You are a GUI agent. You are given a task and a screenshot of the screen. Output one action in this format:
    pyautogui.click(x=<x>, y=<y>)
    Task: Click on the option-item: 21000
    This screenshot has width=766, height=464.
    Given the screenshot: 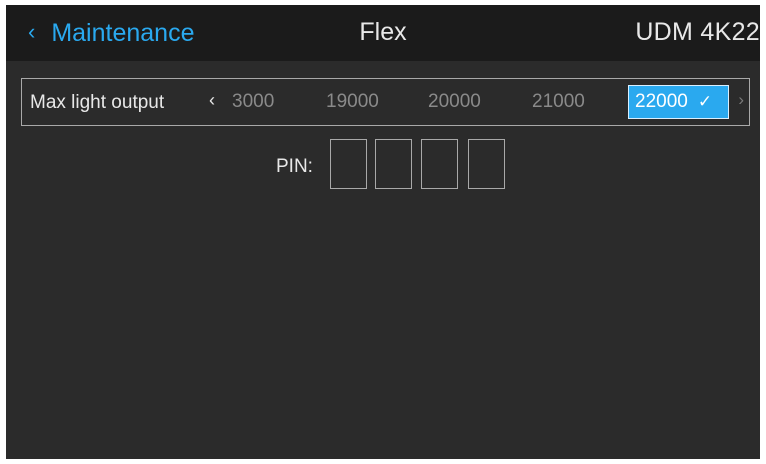 What is the action you would take?
    pyautogui.click(x=558, y=102)
    